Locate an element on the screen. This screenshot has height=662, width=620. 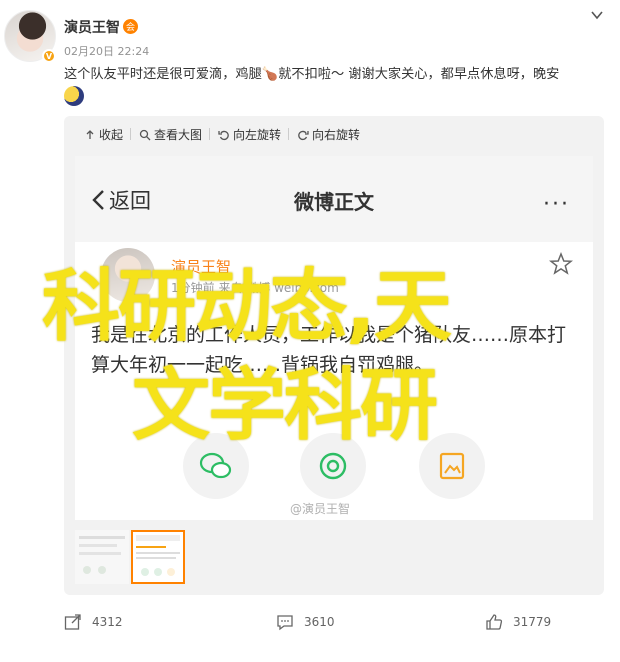
rotate-right-button: 向右旋转 is located at coordinates (328, 134).